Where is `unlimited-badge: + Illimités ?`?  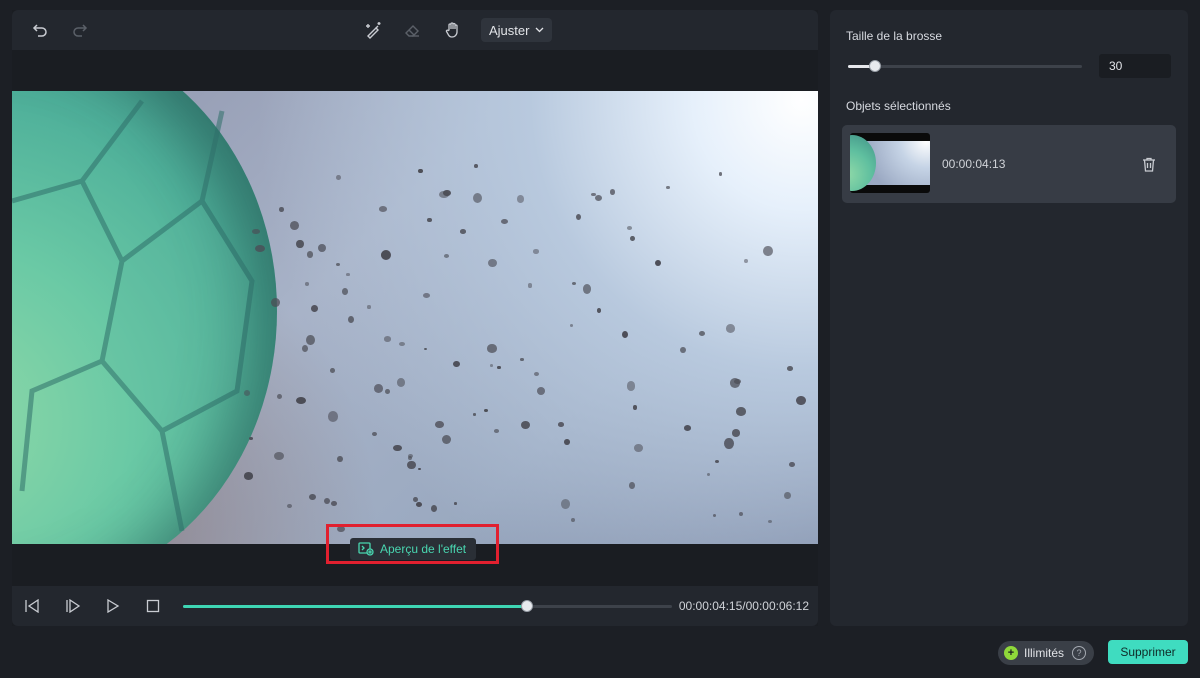
unlimited-badge: + Illimités ? is located at coordinates (1046, 653).